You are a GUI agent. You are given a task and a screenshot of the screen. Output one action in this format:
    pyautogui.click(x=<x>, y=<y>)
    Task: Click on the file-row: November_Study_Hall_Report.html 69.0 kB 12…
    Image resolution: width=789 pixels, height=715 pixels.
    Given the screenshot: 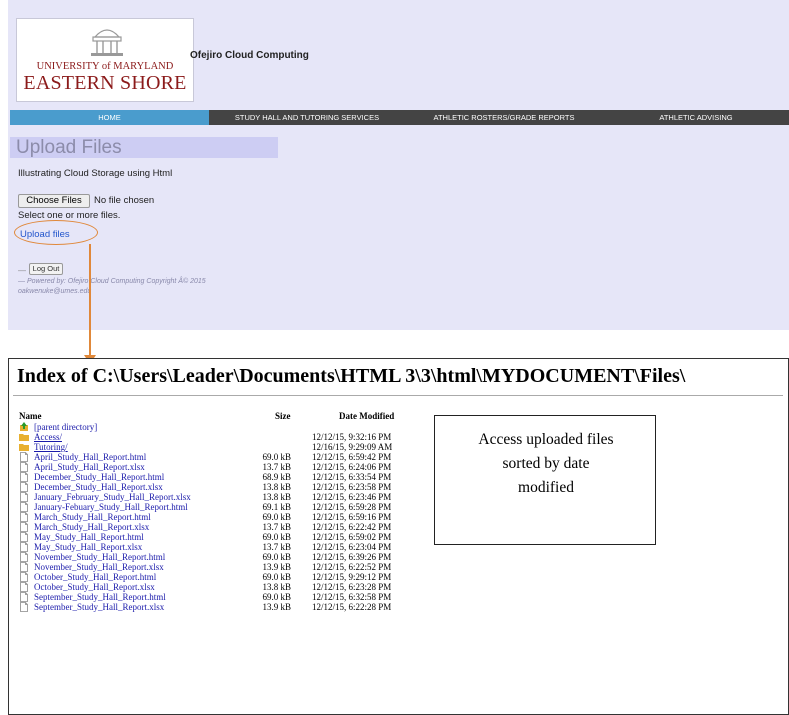 What is the action you would take?
    pyautogui.click(x=219, y=557)
    